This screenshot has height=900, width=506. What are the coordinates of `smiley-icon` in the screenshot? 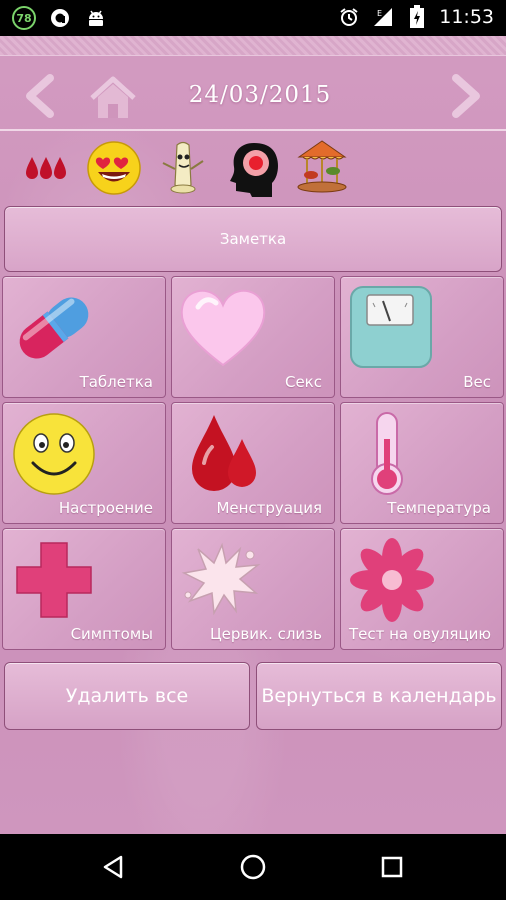 It's located at (54, 454).